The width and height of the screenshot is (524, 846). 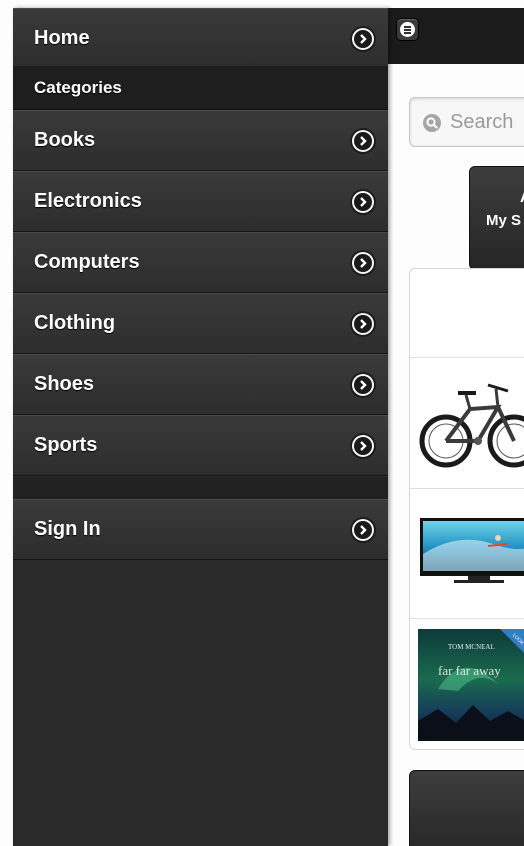 I want to click on menu-item-label: Sign In, so click(x=67, y=529).